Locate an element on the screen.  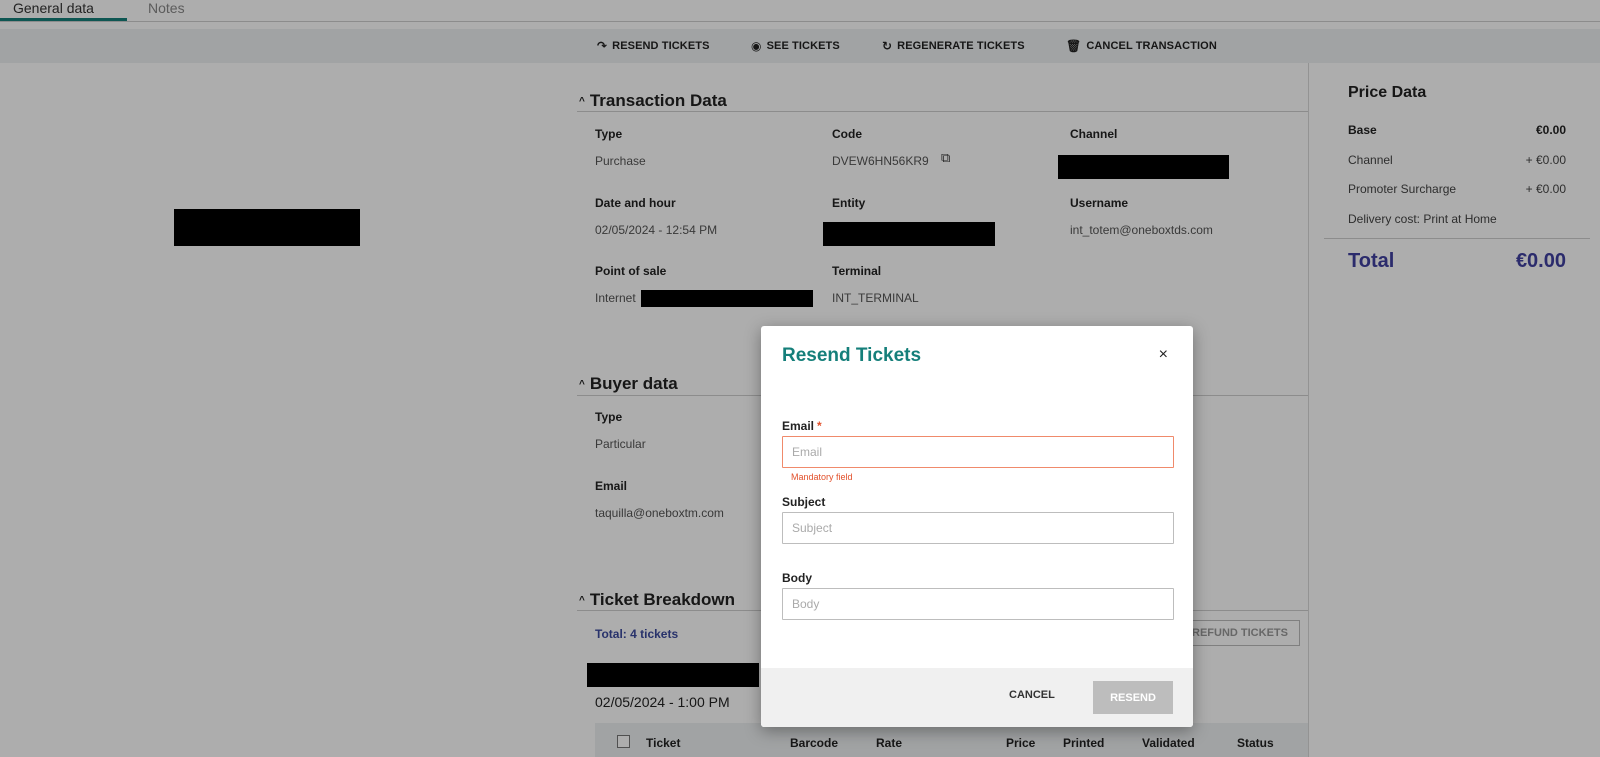
resend-button: RESEND is located at coordinates (1133, 697).